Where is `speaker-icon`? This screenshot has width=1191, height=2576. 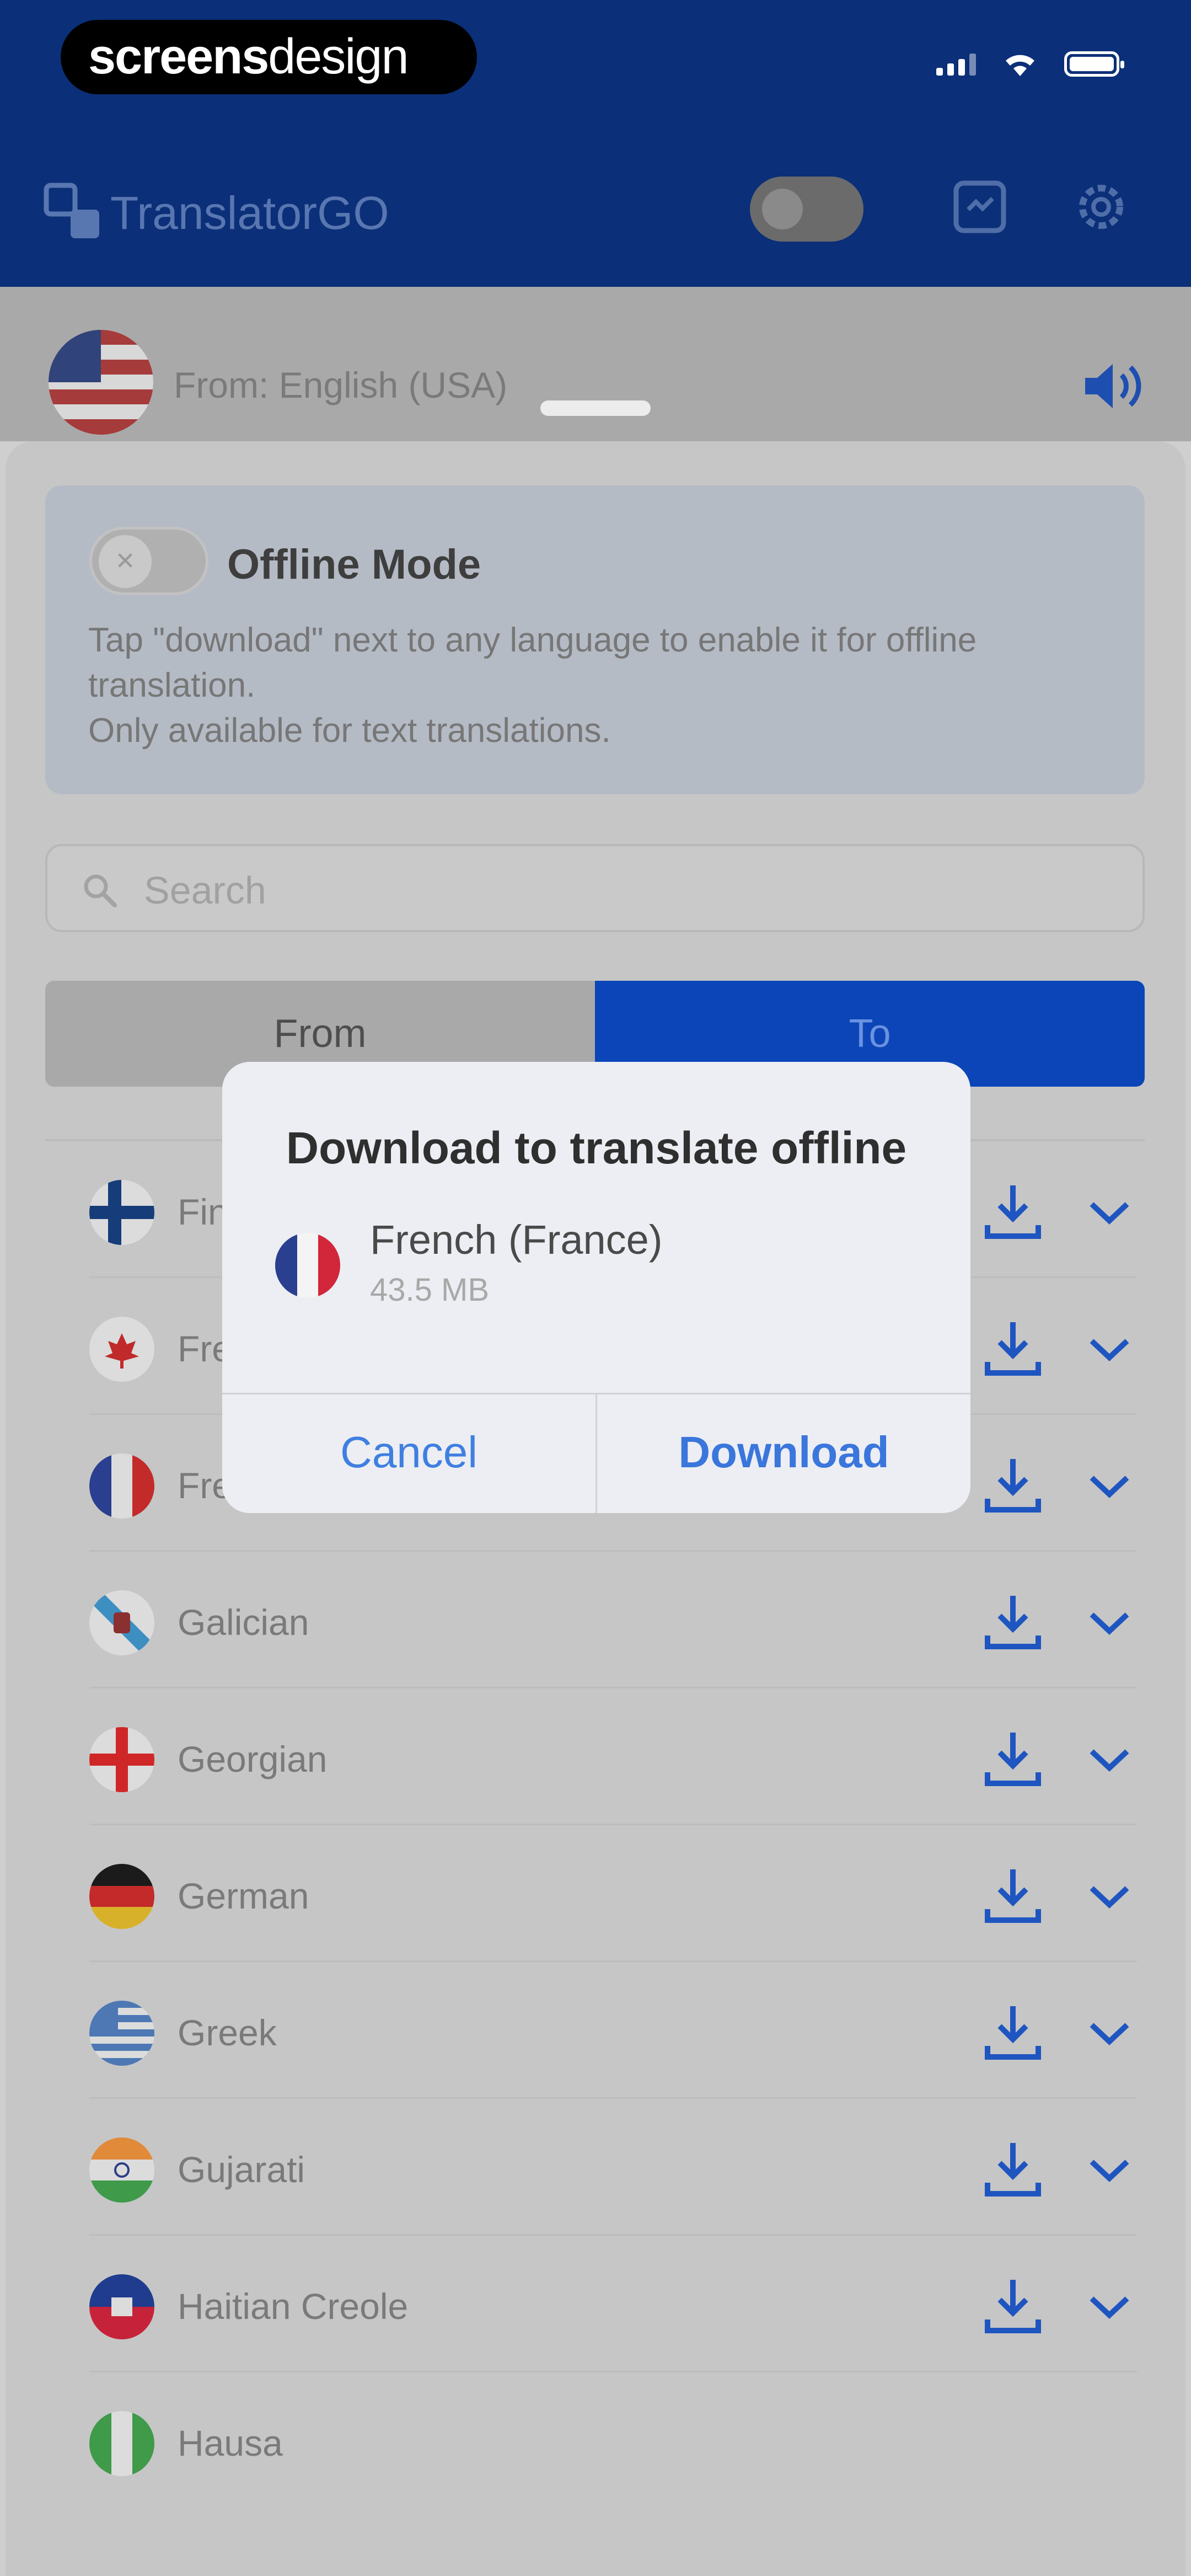 speaker-icon is located at coordinates (1114, 386).